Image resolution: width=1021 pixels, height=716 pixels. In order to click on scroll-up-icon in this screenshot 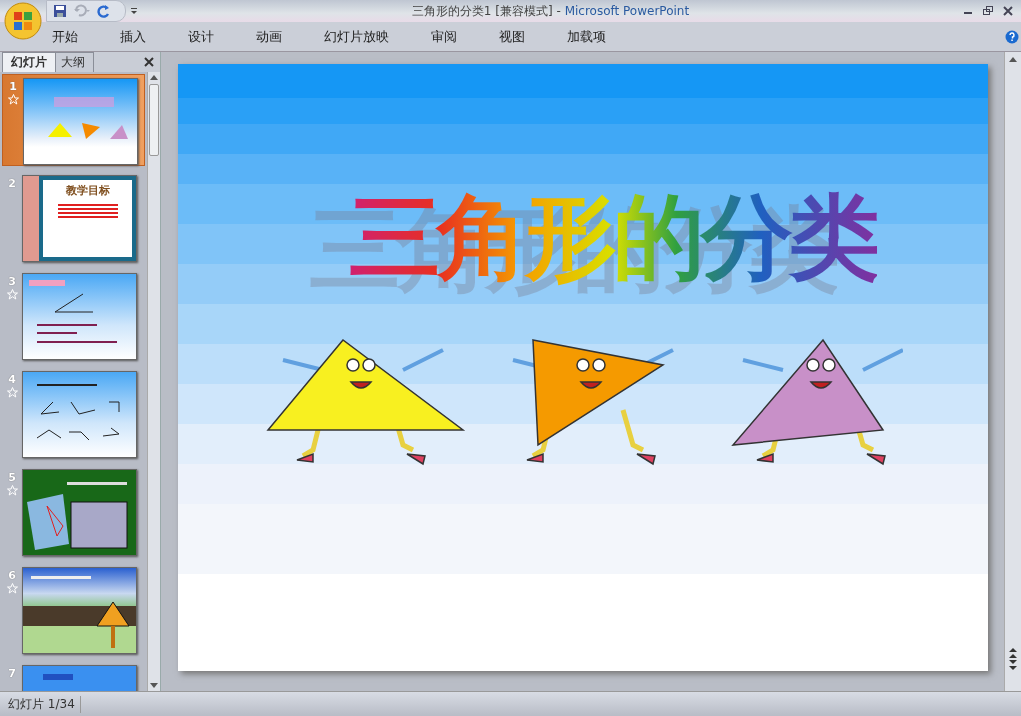, I will do `click(1013, 59)`.